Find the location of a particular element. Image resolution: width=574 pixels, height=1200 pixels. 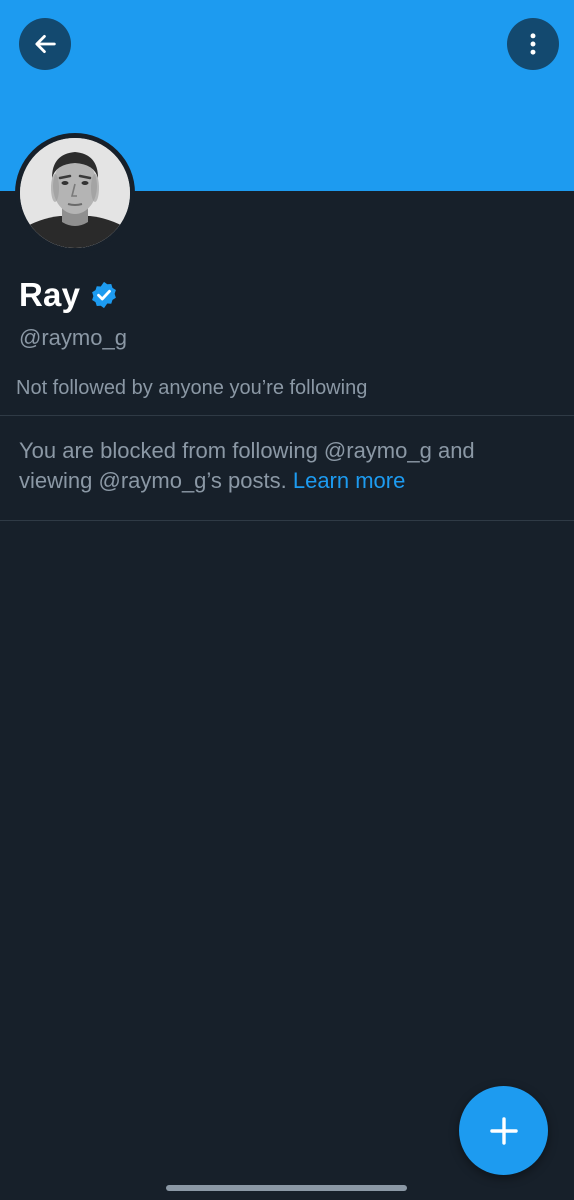

more-vertical-icon is located at coordinates (533, 44).